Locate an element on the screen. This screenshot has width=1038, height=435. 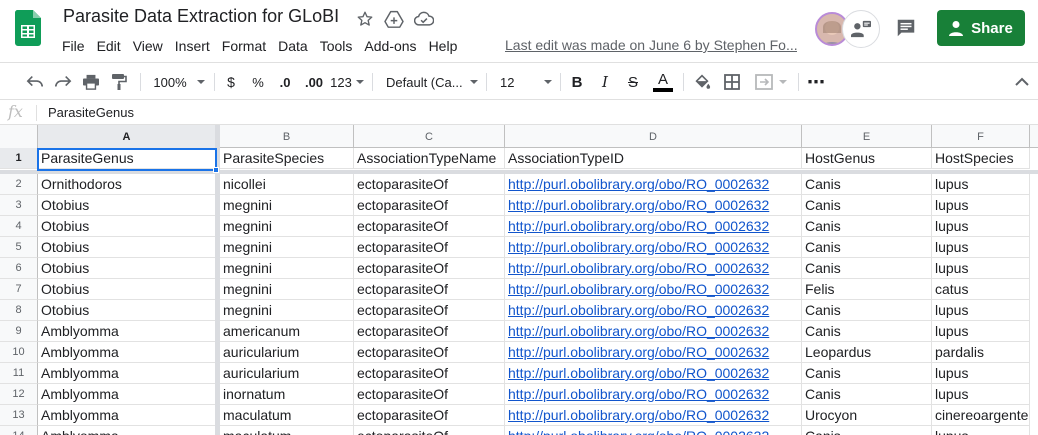
row-header: 6 is located at coordinates (19, 268).